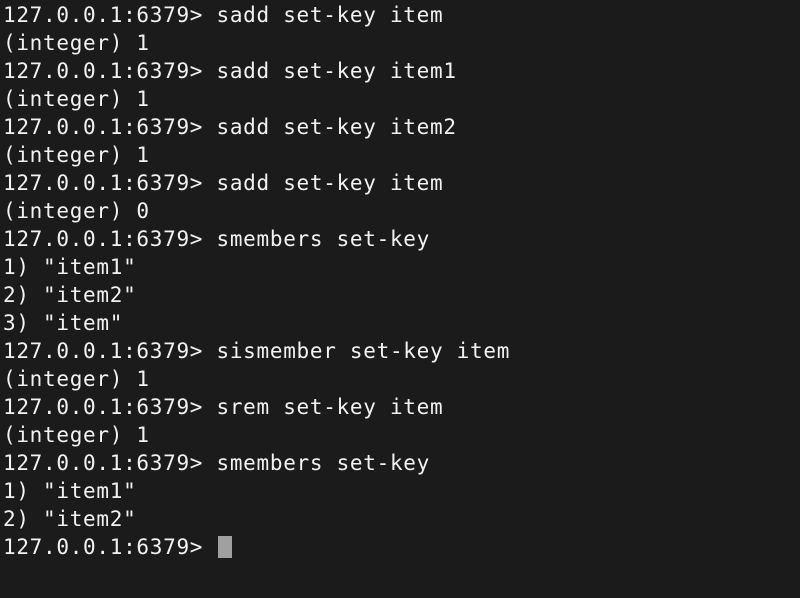 The image size is (800, 598). What do you see at coordinates (76, 211) in the screenshot?
I see `terminal-output-text: (integer) 0` at bounding box center [76, 211].